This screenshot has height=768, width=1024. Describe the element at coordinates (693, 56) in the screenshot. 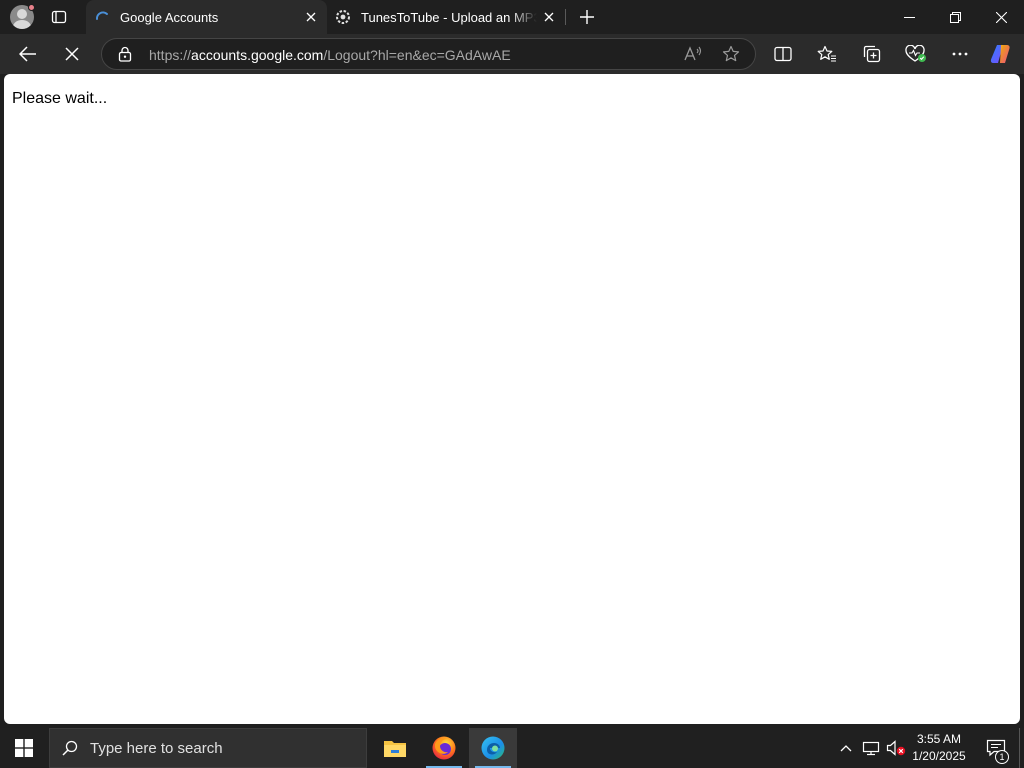

I see `read-aloud-icon` at that location.